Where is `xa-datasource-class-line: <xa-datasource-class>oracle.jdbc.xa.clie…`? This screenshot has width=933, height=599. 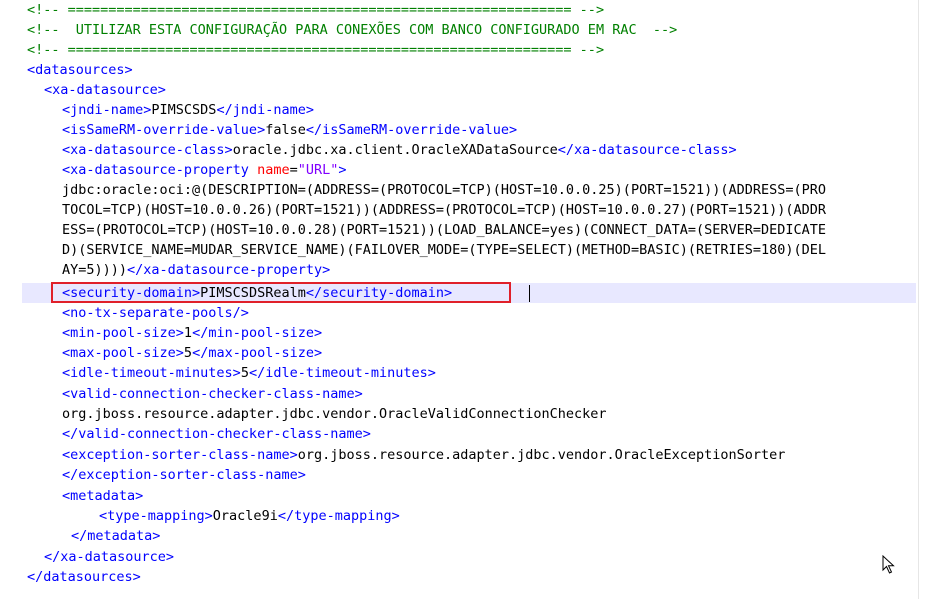 xa-datasource-class-line: <xa-datasource-class>oracle.jdbc.xa.clie… is located at coordinates (399, 150).